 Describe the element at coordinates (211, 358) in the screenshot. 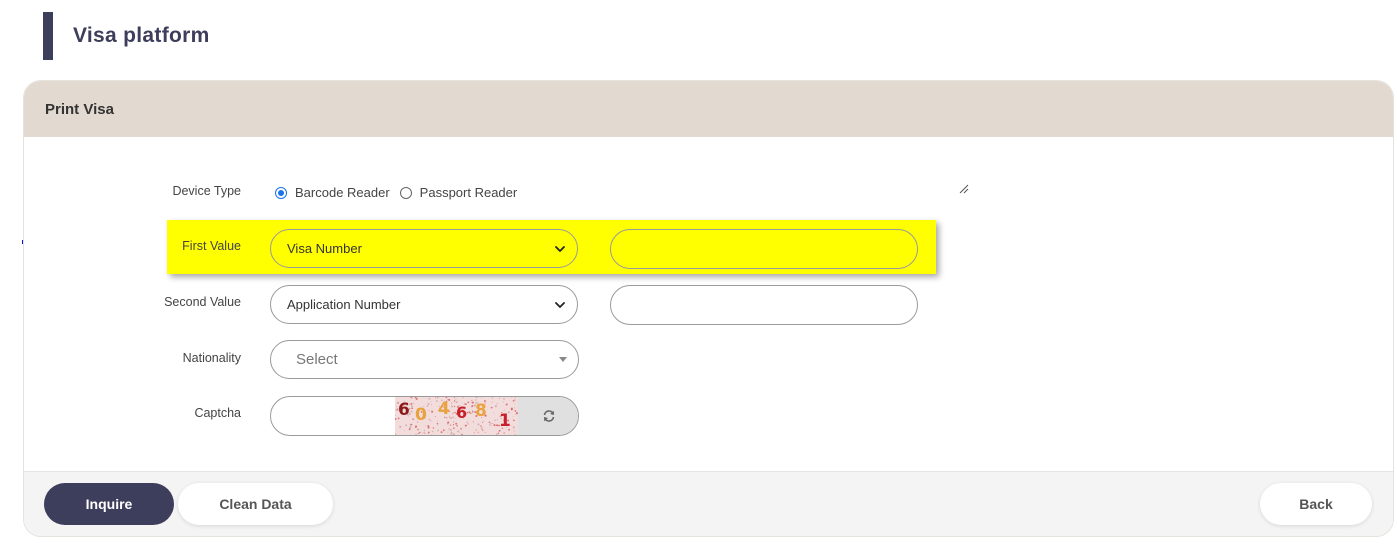

I see `nationality-label: Nationality` at that location.